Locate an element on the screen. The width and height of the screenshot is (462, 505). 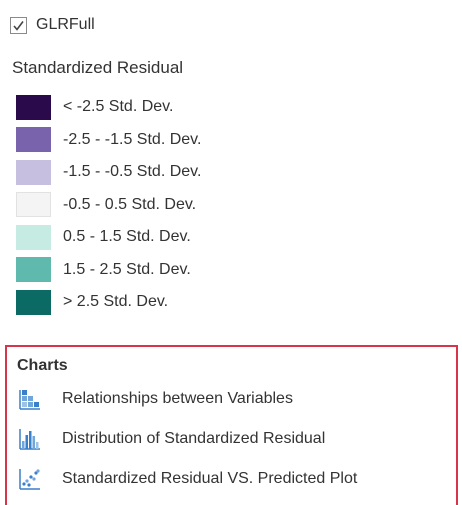
checkmark-icon is located at coordinates (18, 25).